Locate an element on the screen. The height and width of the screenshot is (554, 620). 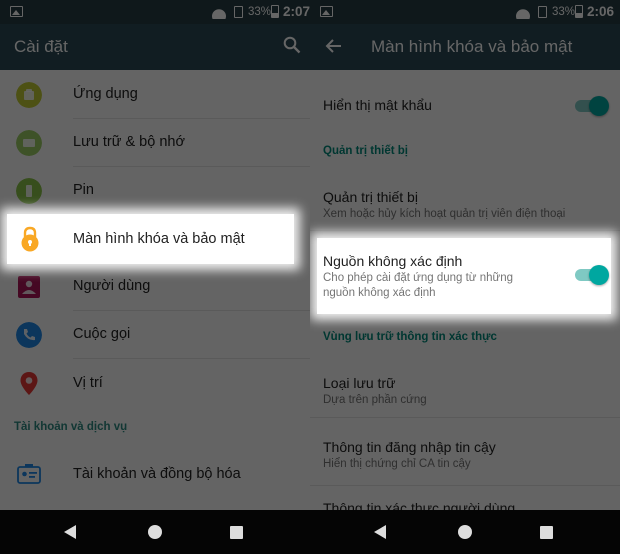
unknown-sources-toggle is located at coordinates (592, 274).